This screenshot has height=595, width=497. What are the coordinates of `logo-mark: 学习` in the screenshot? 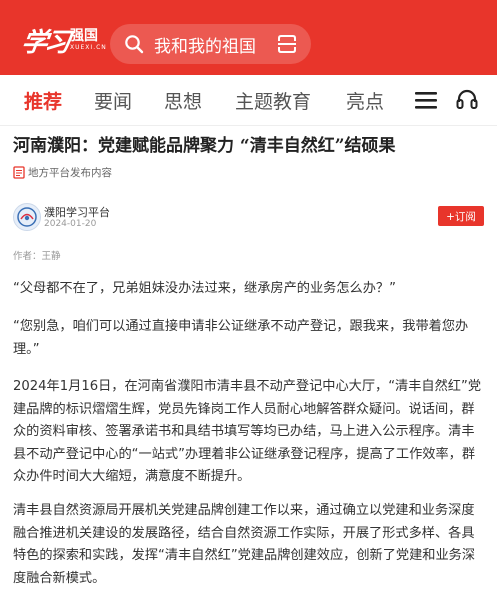 It's located at (44, 42).